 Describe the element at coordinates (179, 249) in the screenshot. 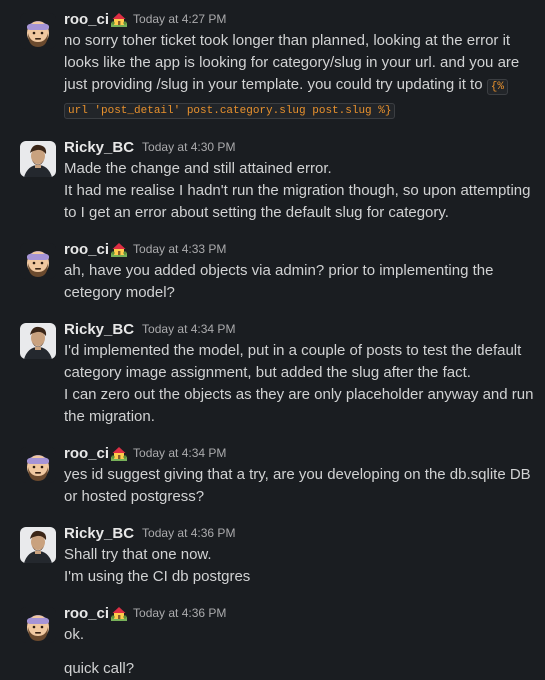

I see `message-timestamp: Today at 4:33 PM` at that location.